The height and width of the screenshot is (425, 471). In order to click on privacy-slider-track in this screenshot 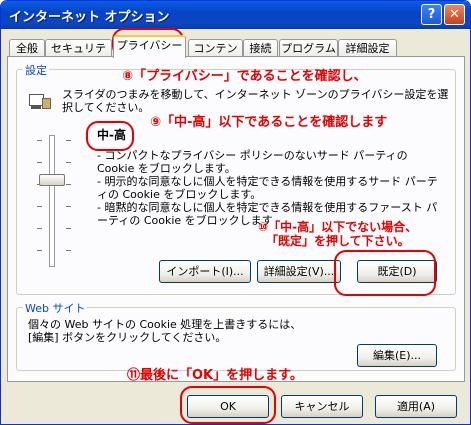, I will do `click(52, 201)`.